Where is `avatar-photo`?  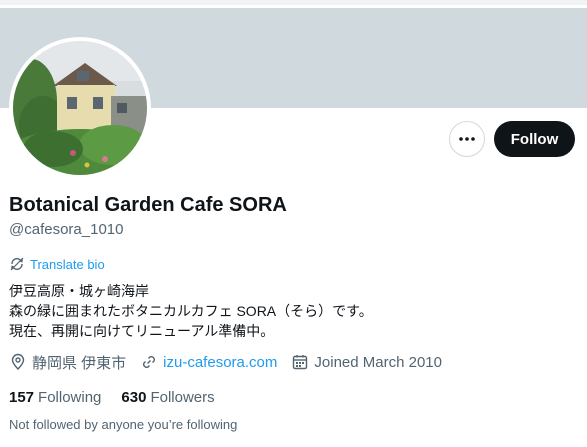 avatar-photo is located at coordinates (80, 108).